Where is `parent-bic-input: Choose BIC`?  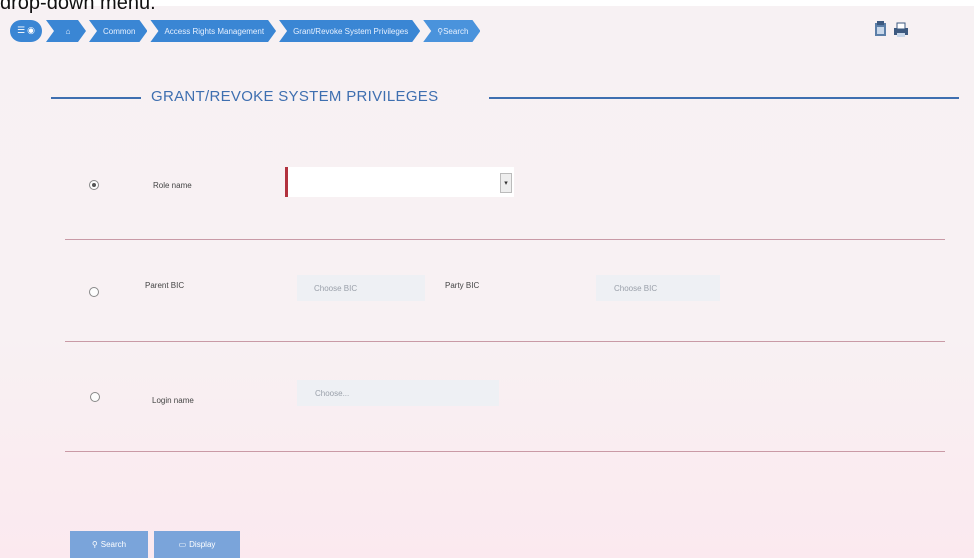
parent-bic-input: Choose BIC is located at coordinates (361, 288).